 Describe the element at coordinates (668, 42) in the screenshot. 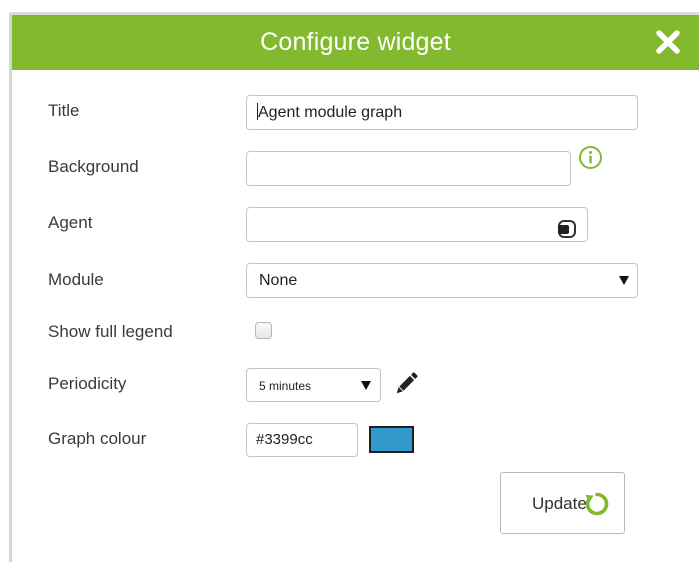

I see `close-icon` at that location.